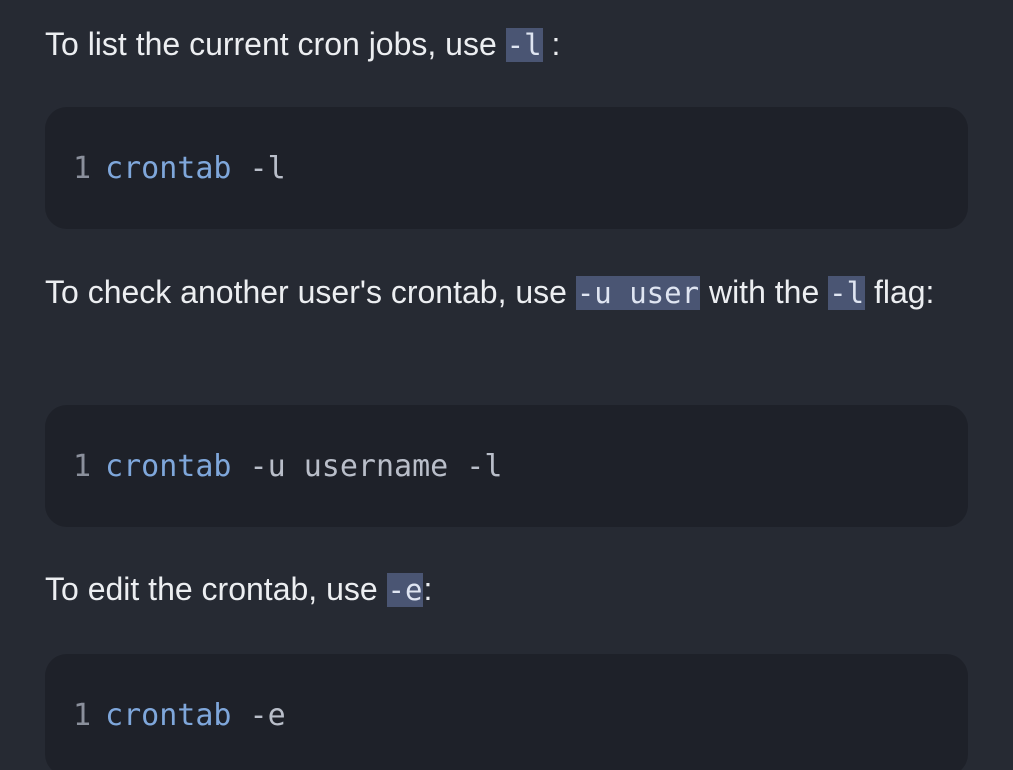 This screenshot has height=770, width=1013. What do you see at coordinates (405, 590) in the screenshot?
I see `inline-code-e: -e` at bounding box center [405, 590].